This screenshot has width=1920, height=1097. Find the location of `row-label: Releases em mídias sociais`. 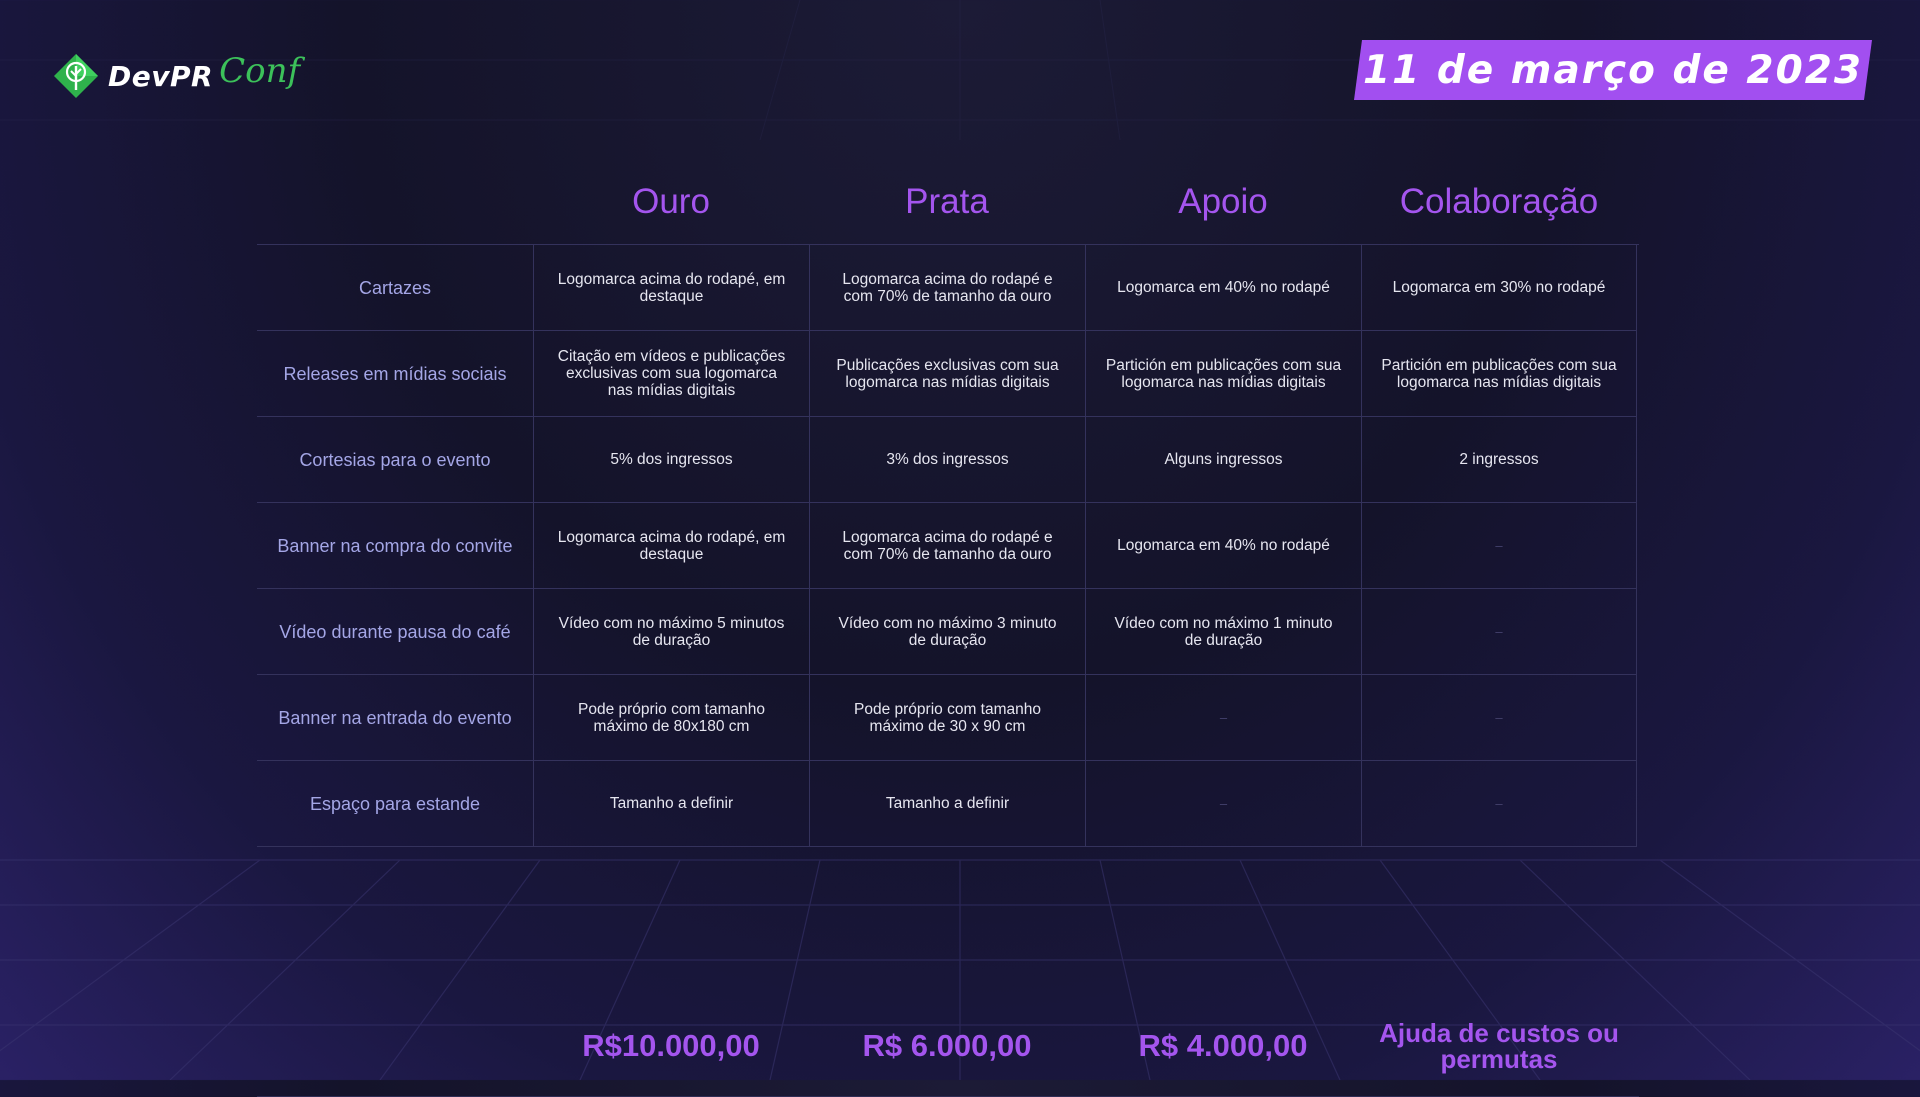

row-label: Releases em mídias sociais is located at coordinates (395, 374).